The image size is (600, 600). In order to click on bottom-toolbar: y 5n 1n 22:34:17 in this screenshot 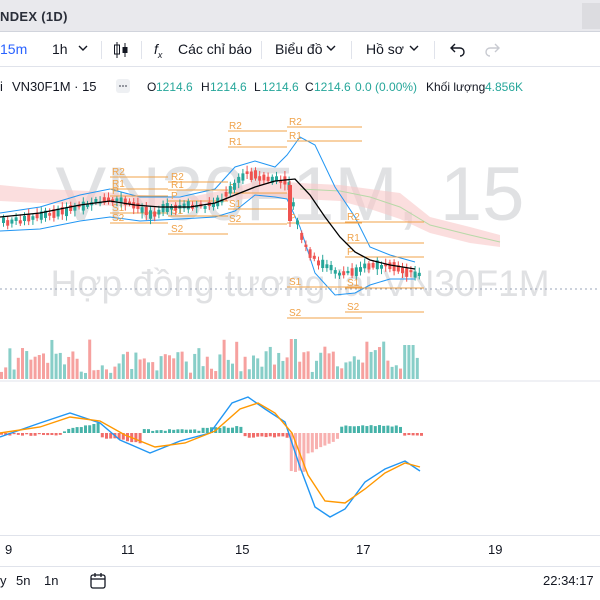, I will do `click(300, 583)`.